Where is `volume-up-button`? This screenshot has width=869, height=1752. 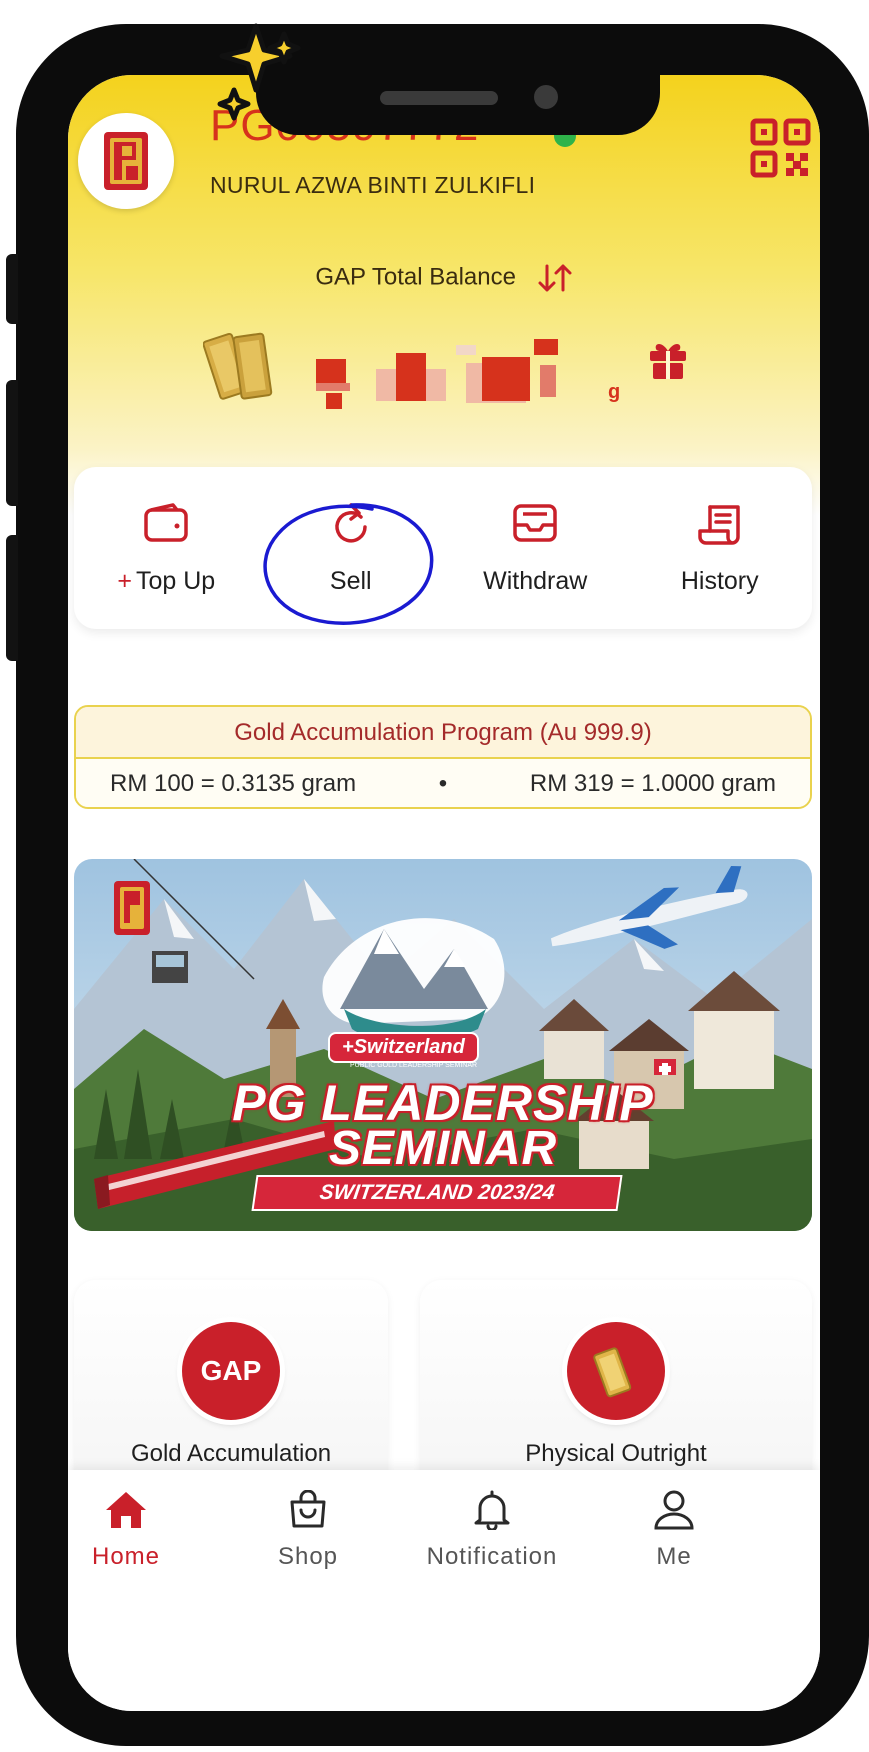 volume-up-button is located at coordinates (12, 443).